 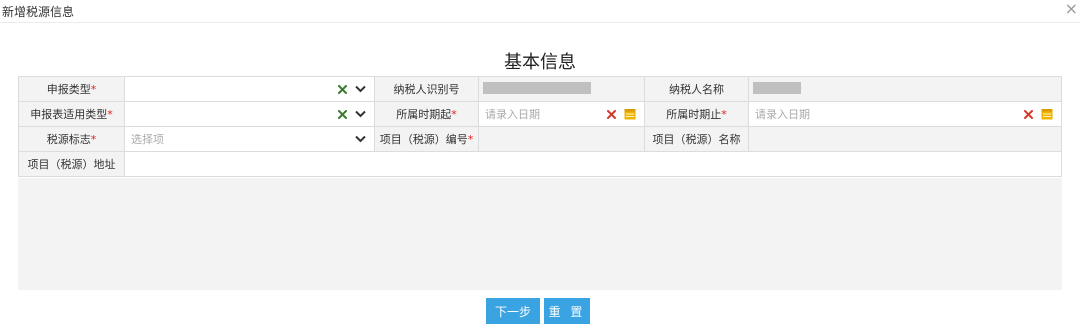 I want to click on project-name-label: 项目（税源）名称, so click(x=696, y=139).